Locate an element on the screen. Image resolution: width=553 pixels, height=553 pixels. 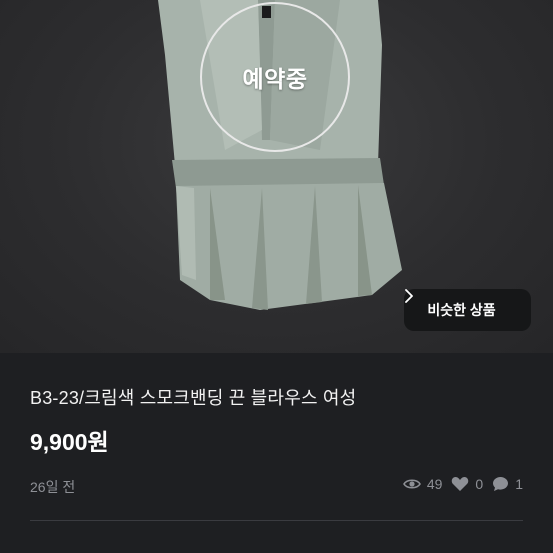
reserved-badge: 예약중 is located at coordinates (275, 77).